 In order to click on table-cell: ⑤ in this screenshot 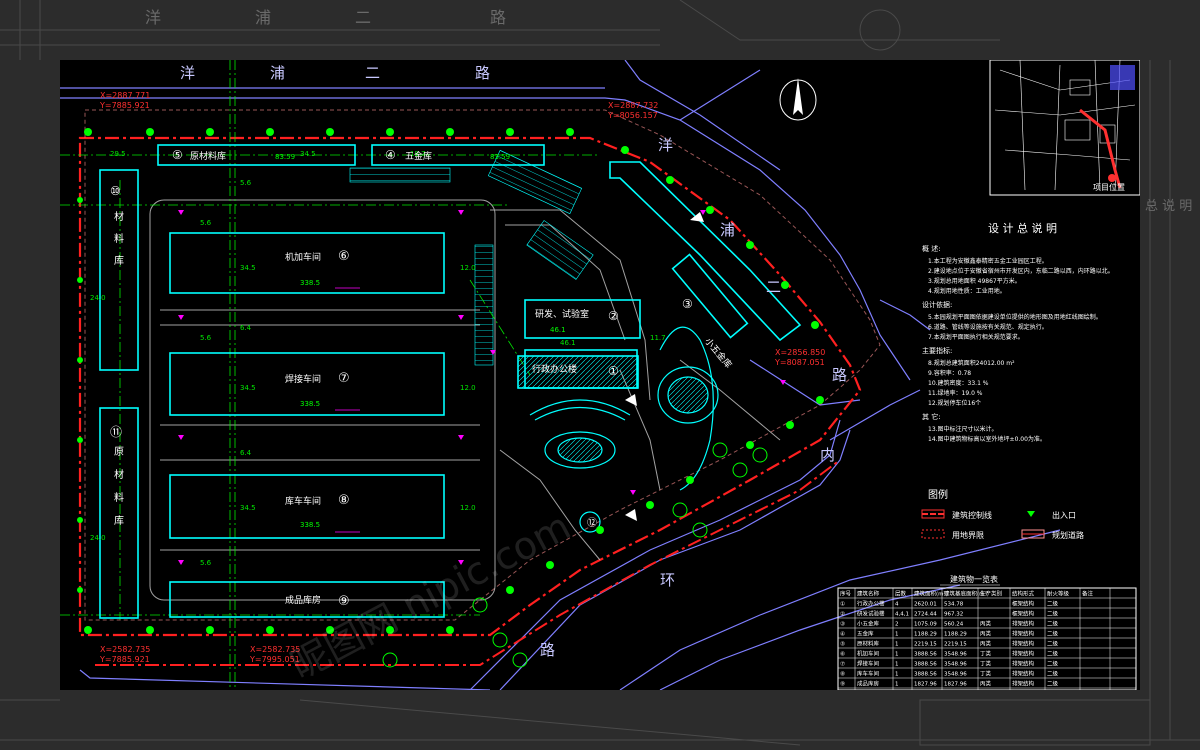, I will do `click(842, 645)`.